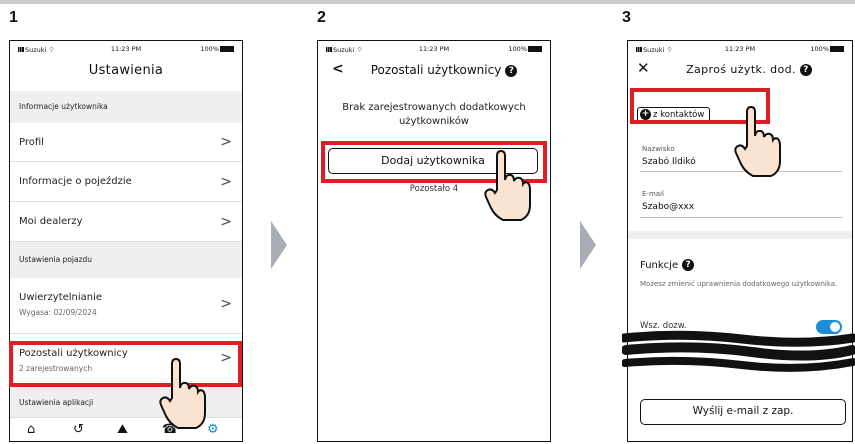 The image size is (855, 444). What do you see at coordinates (740, 235) in the screenshot?
I see `section-divider` at bounding box center [740, 235].